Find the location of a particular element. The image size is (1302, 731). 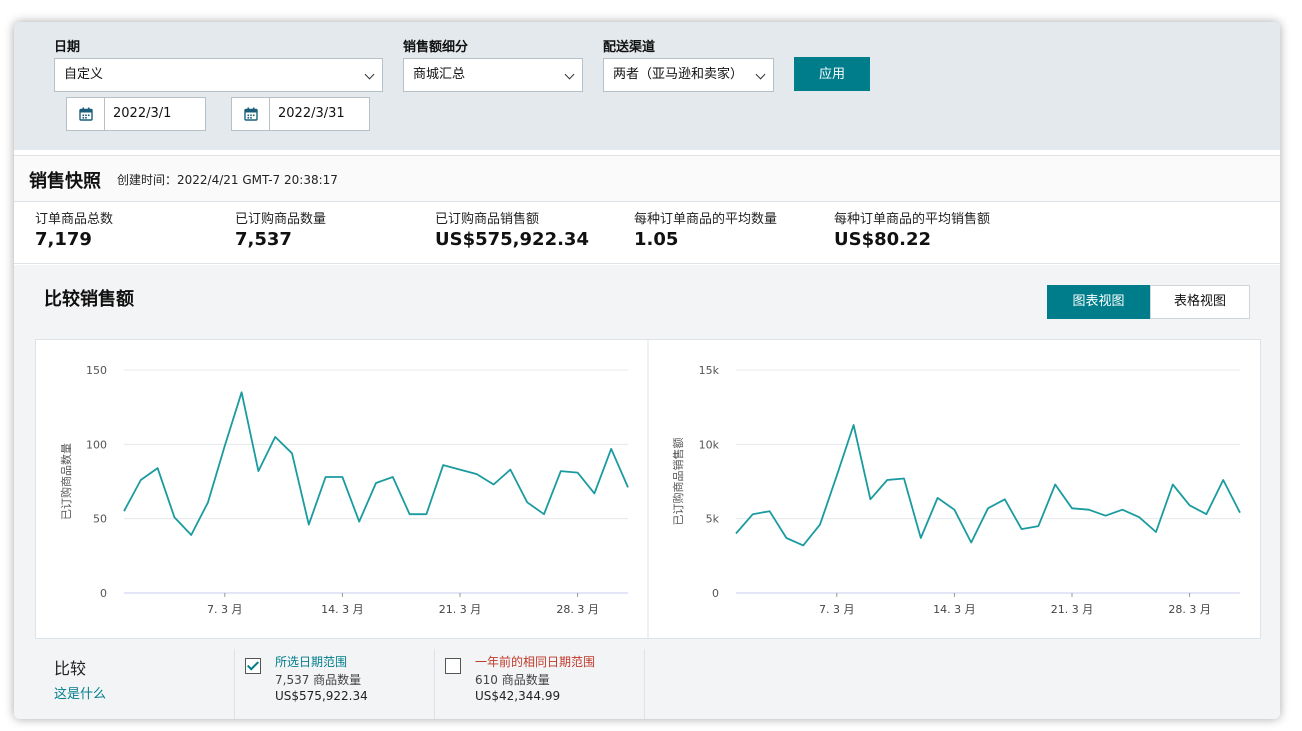

y-axis-label: 已订购商品销售额 is located at coordinates (678, 482).